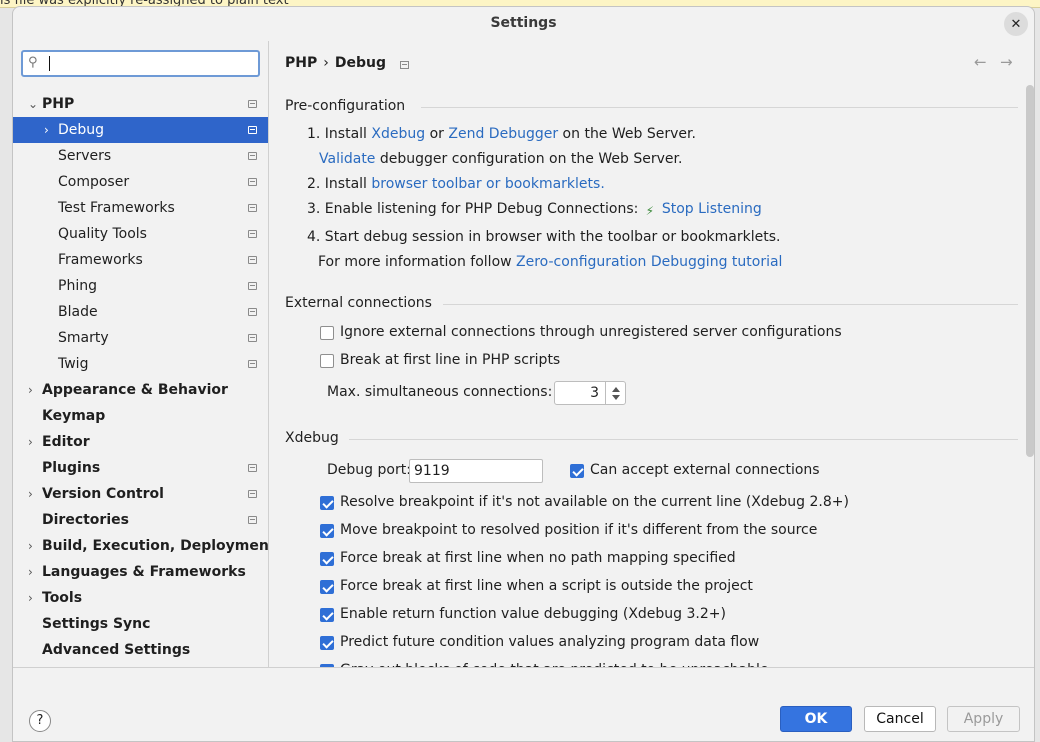 This screenshot has width=1040, height=742. I want to click on sidebar-item: Keymap, so click(140, 416).